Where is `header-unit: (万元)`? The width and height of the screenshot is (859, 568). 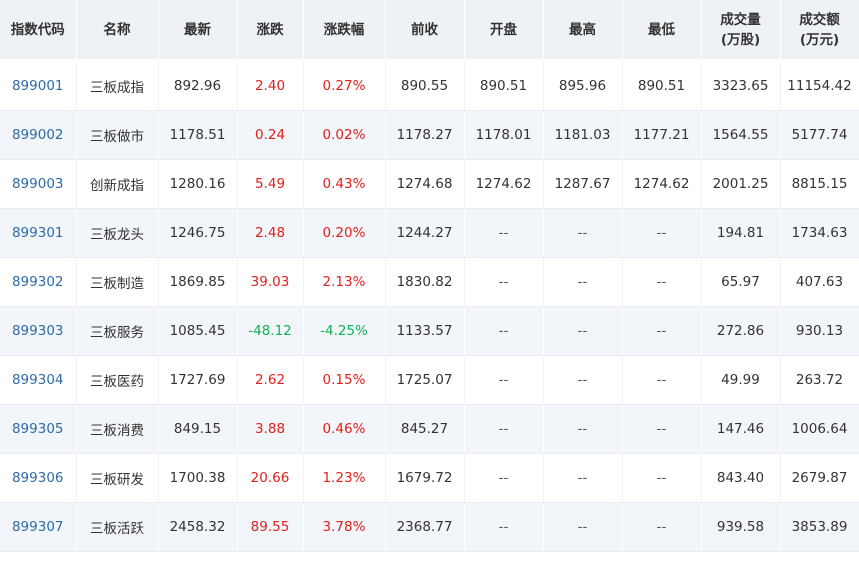 header-unit: (万元) is located at coordinates (819, 39).